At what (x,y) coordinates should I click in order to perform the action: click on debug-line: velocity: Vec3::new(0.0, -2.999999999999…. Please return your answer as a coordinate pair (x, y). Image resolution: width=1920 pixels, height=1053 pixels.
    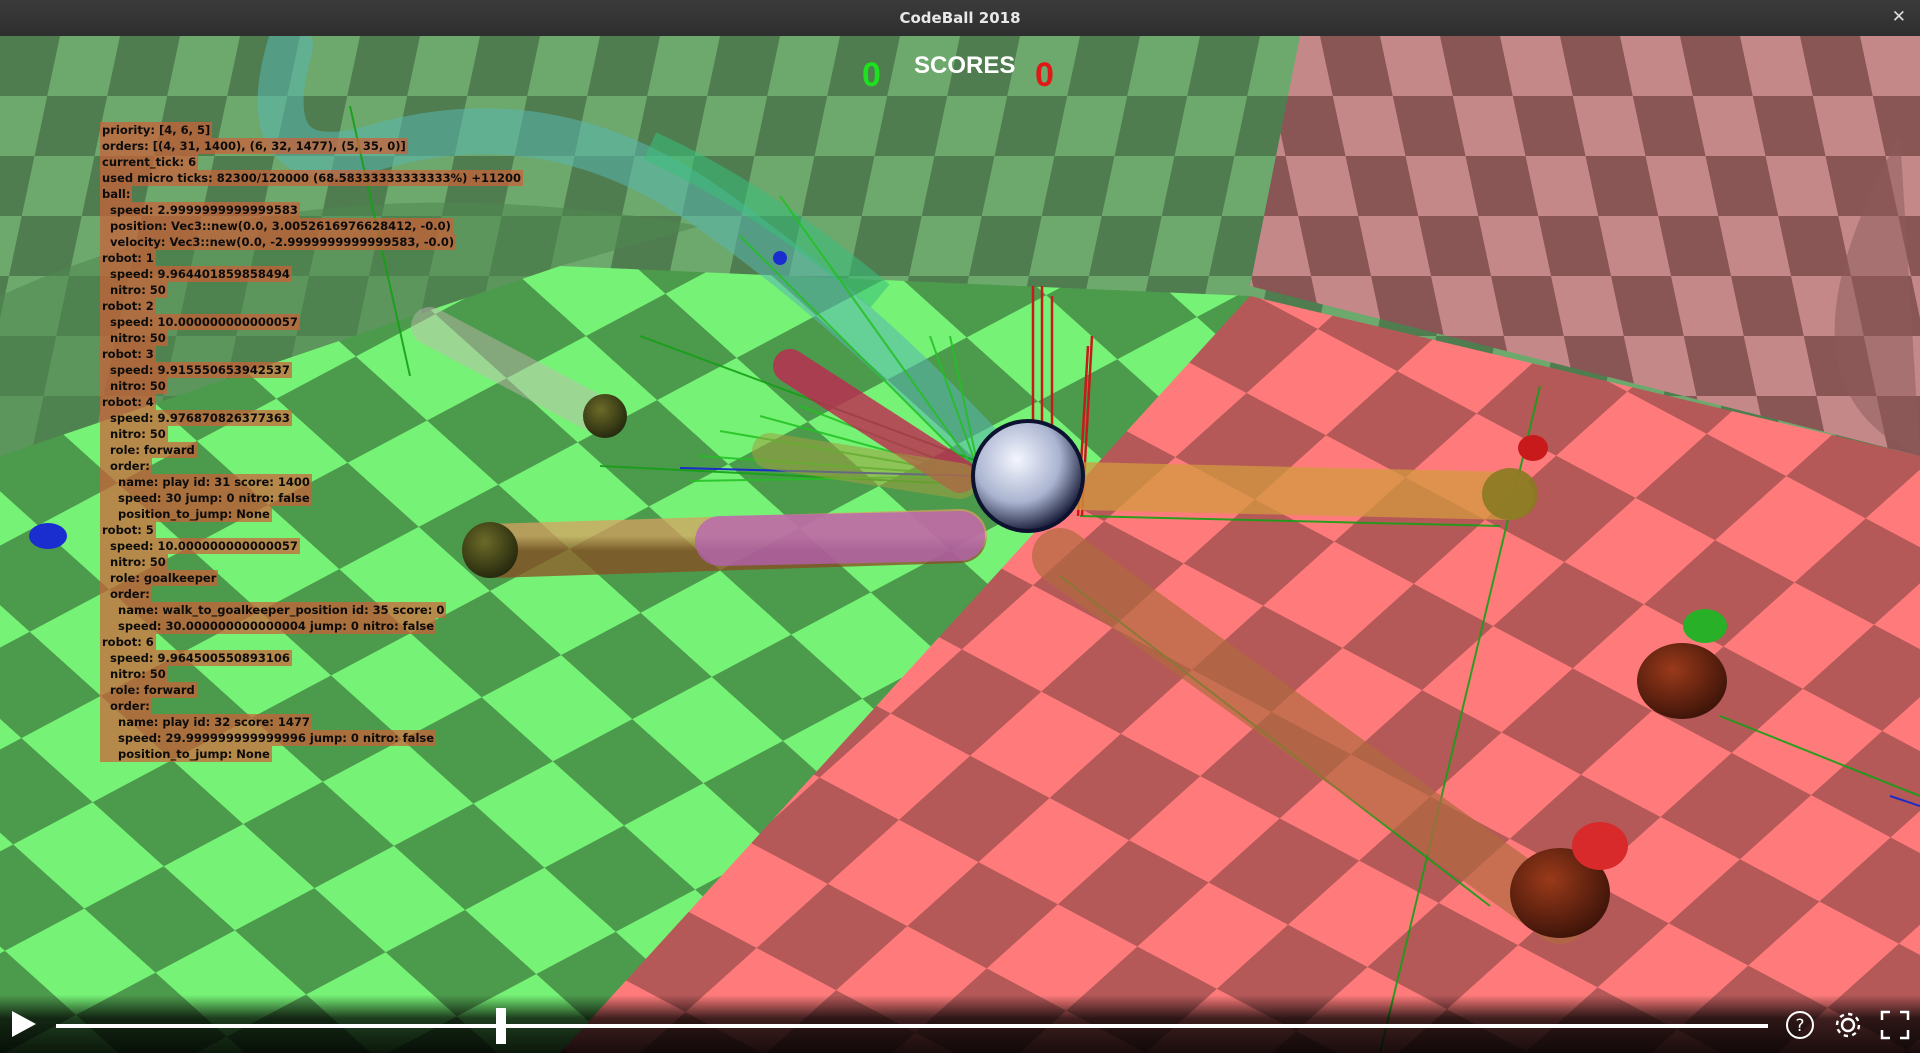
    Looking at the image, I should click on (278, 242).